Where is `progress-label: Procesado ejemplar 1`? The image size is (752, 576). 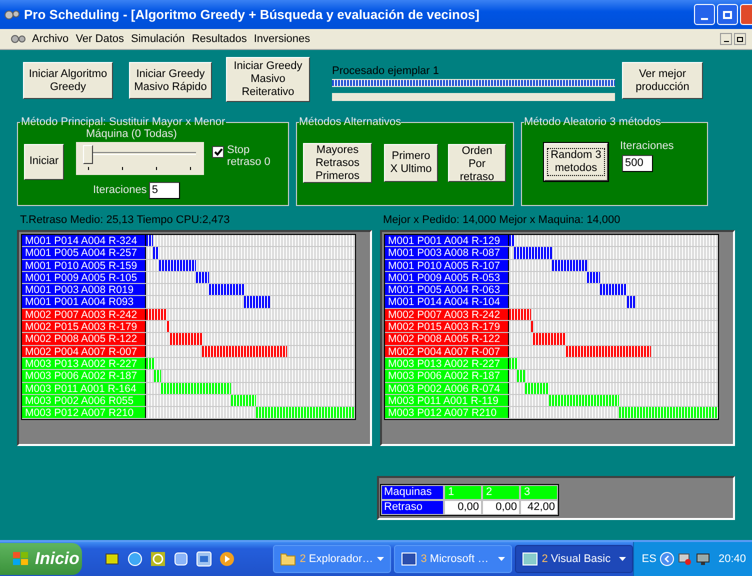
progress-label: Procesado ejemplar 1 is located at coordinates (386, 71).